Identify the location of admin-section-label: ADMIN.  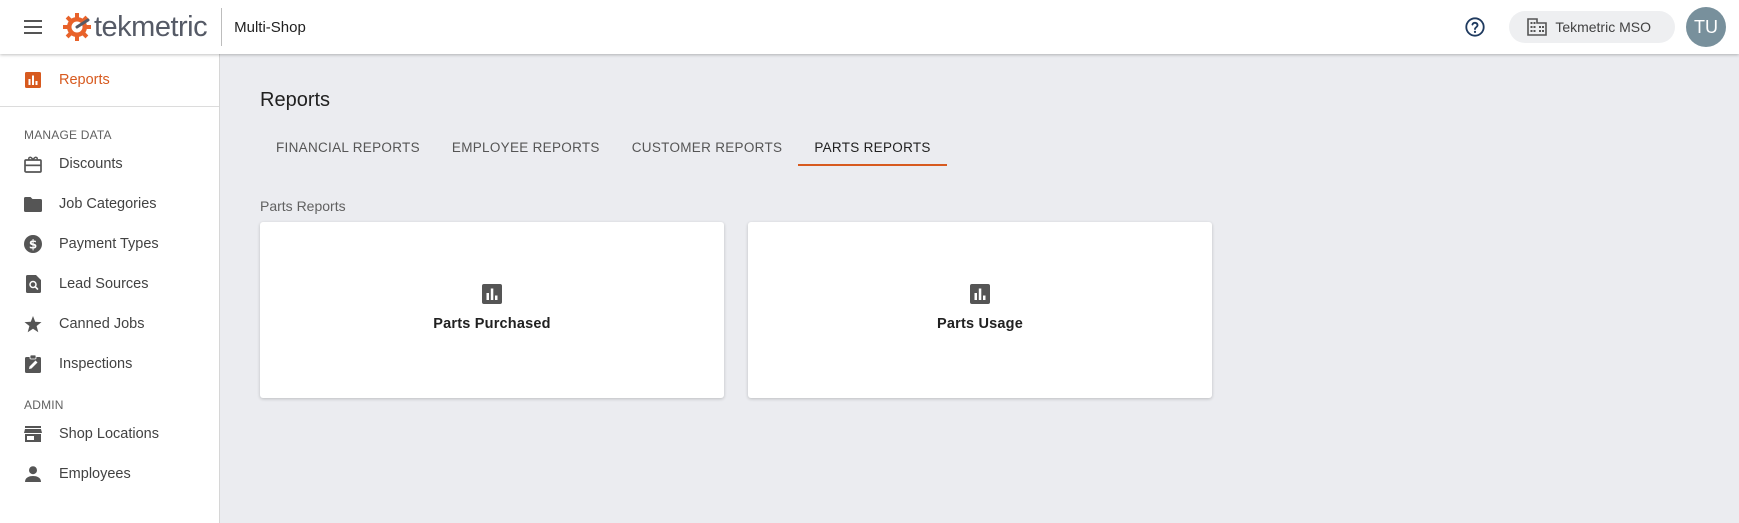
(44, 405).